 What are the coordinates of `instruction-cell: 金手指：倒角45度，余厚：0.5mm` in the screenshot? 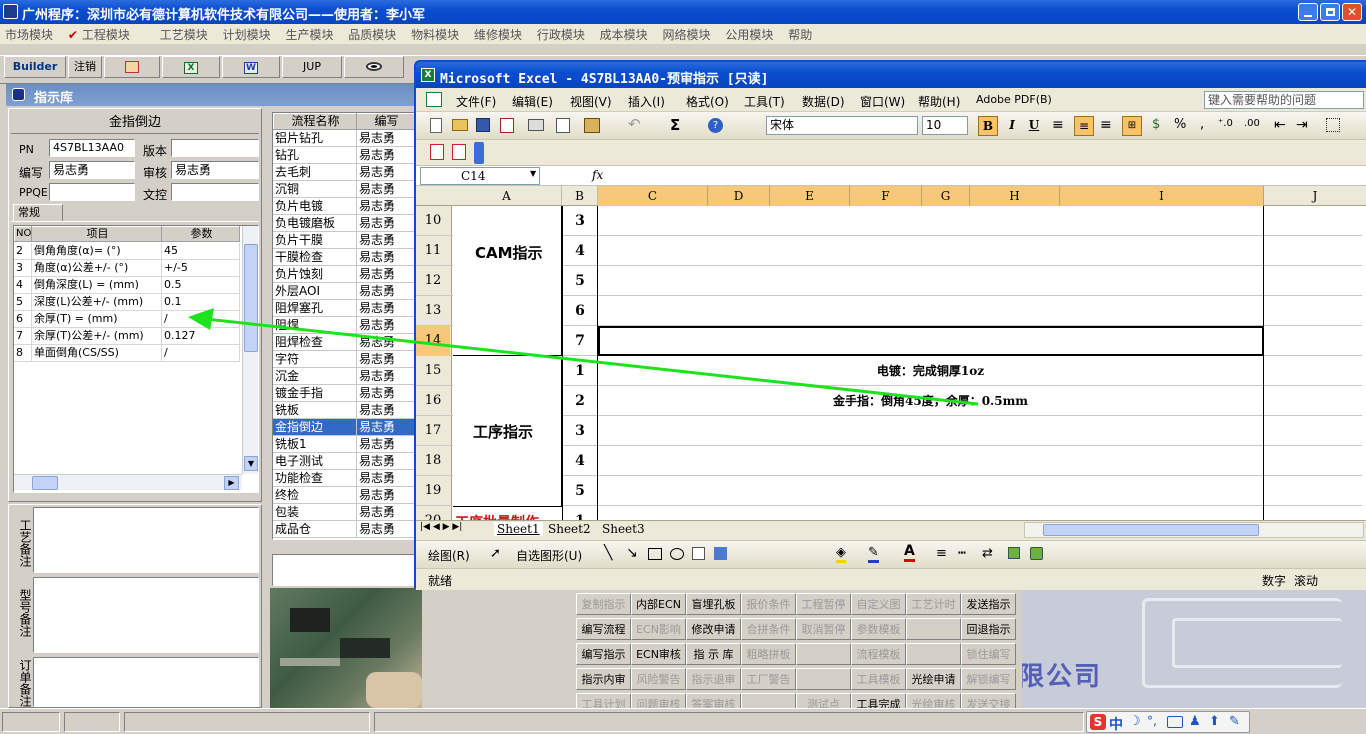 It's located at (931, 401).